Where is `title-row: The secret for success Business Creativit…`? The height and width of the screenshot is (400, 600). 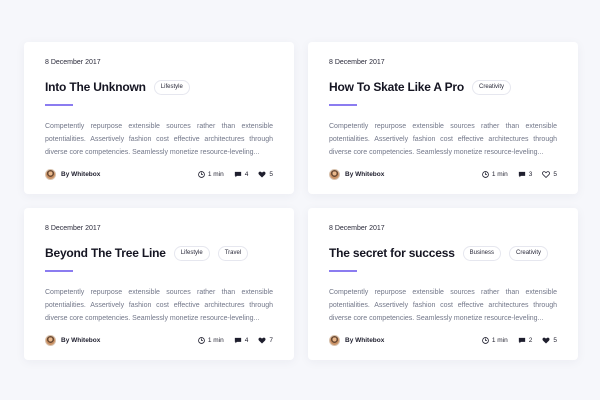
title-row: The secret for success Business Creativit… is located at coordinates (443, 253).